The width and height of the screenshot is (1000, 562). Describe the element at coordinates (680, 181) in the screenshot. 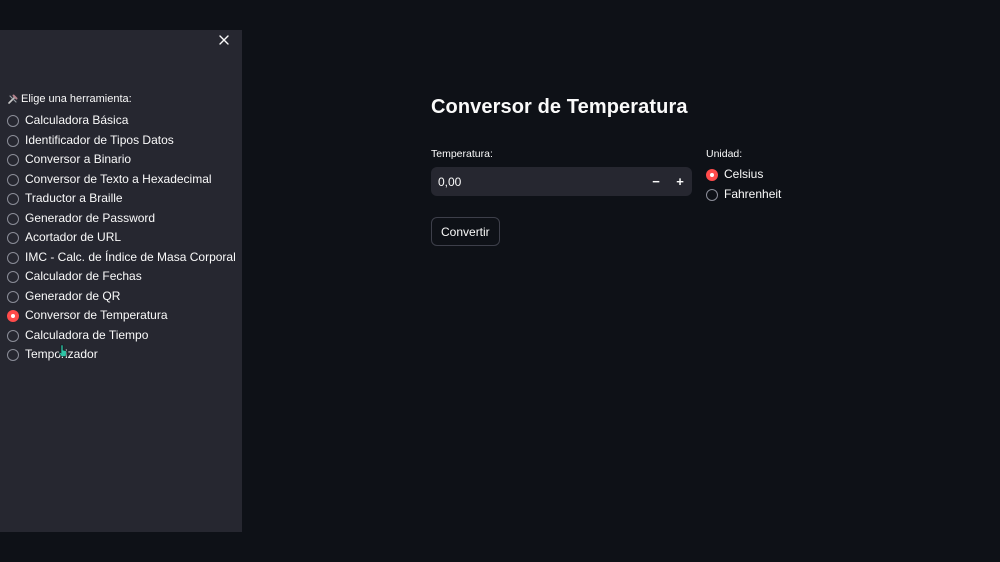

I see `increment-button: +` at that location.